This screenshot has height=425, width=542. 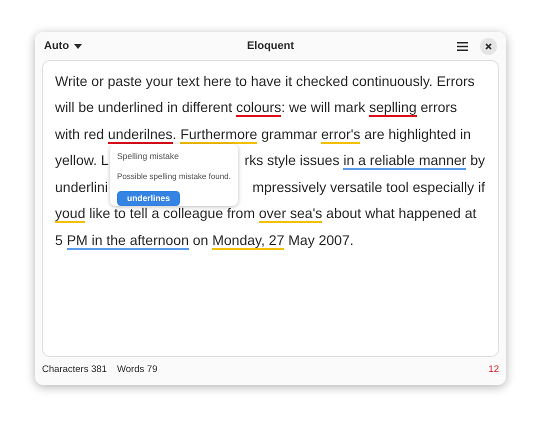 What do you see at coordinates (174, 176) in the screenshot?
I see `popover-message: Possible spelling mistake found.` at bounding box center [174, 176].